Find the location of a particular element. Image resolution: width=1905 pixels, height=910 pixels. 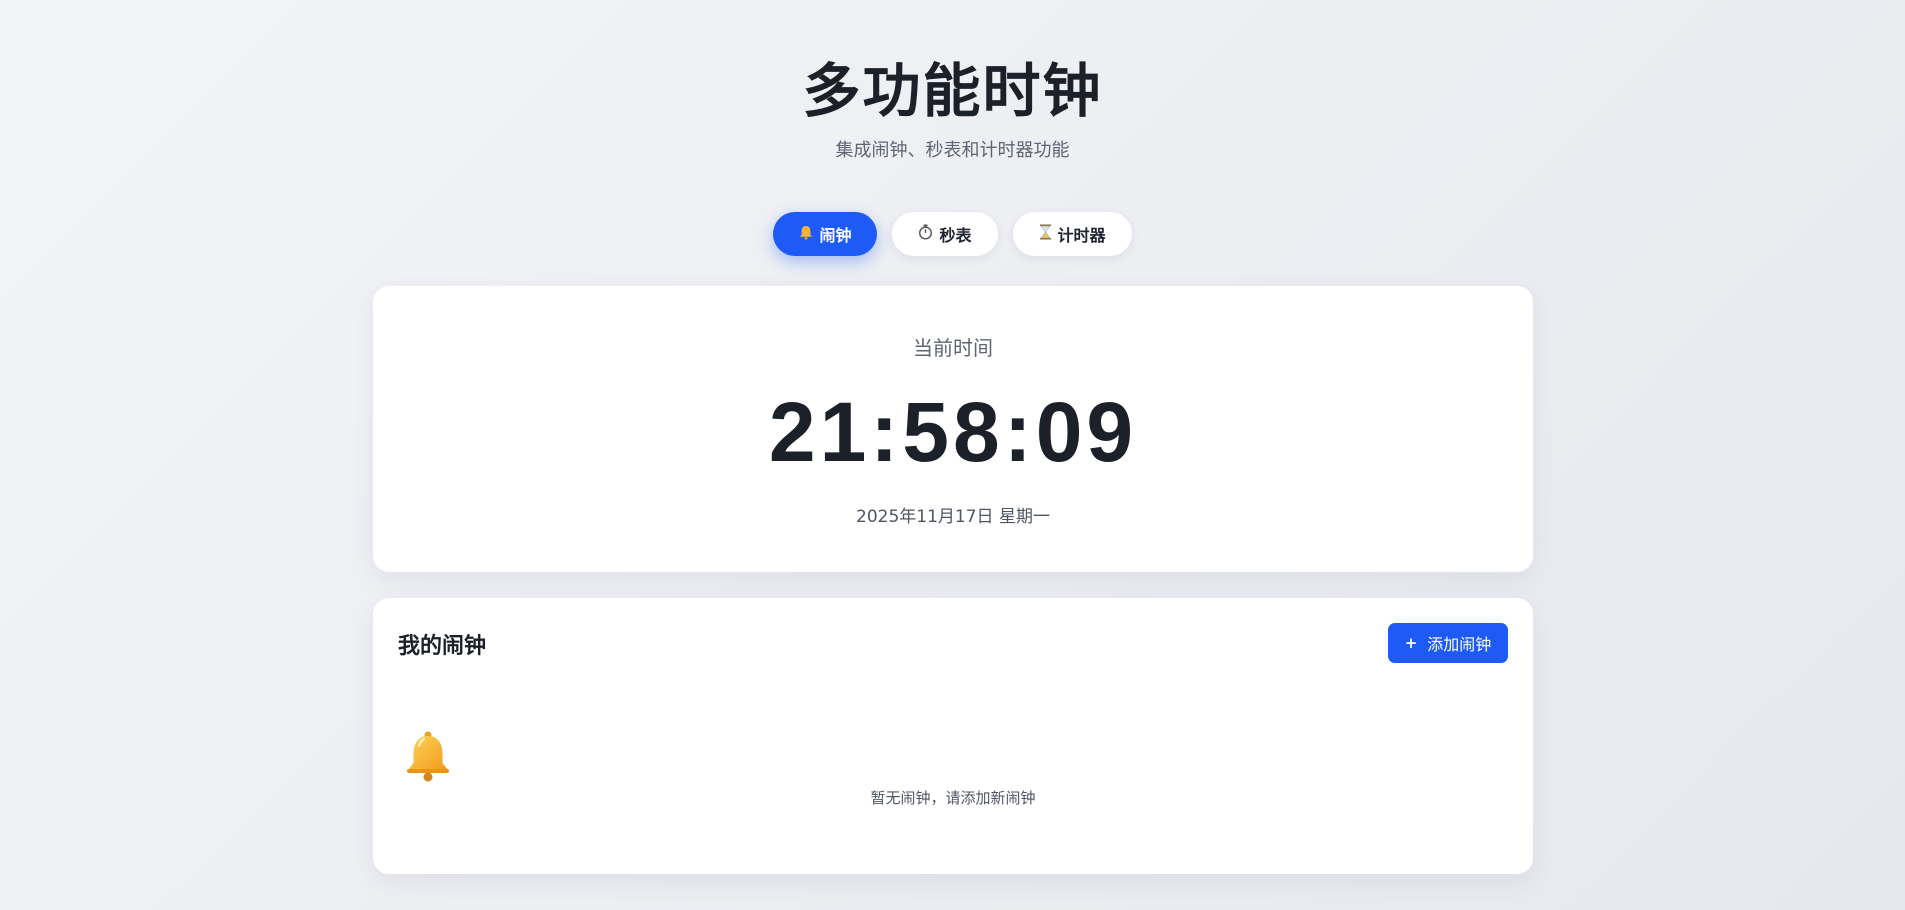

mode-tabs: 闹钟 秒表 计时器 is located at coordinates (952, 234).